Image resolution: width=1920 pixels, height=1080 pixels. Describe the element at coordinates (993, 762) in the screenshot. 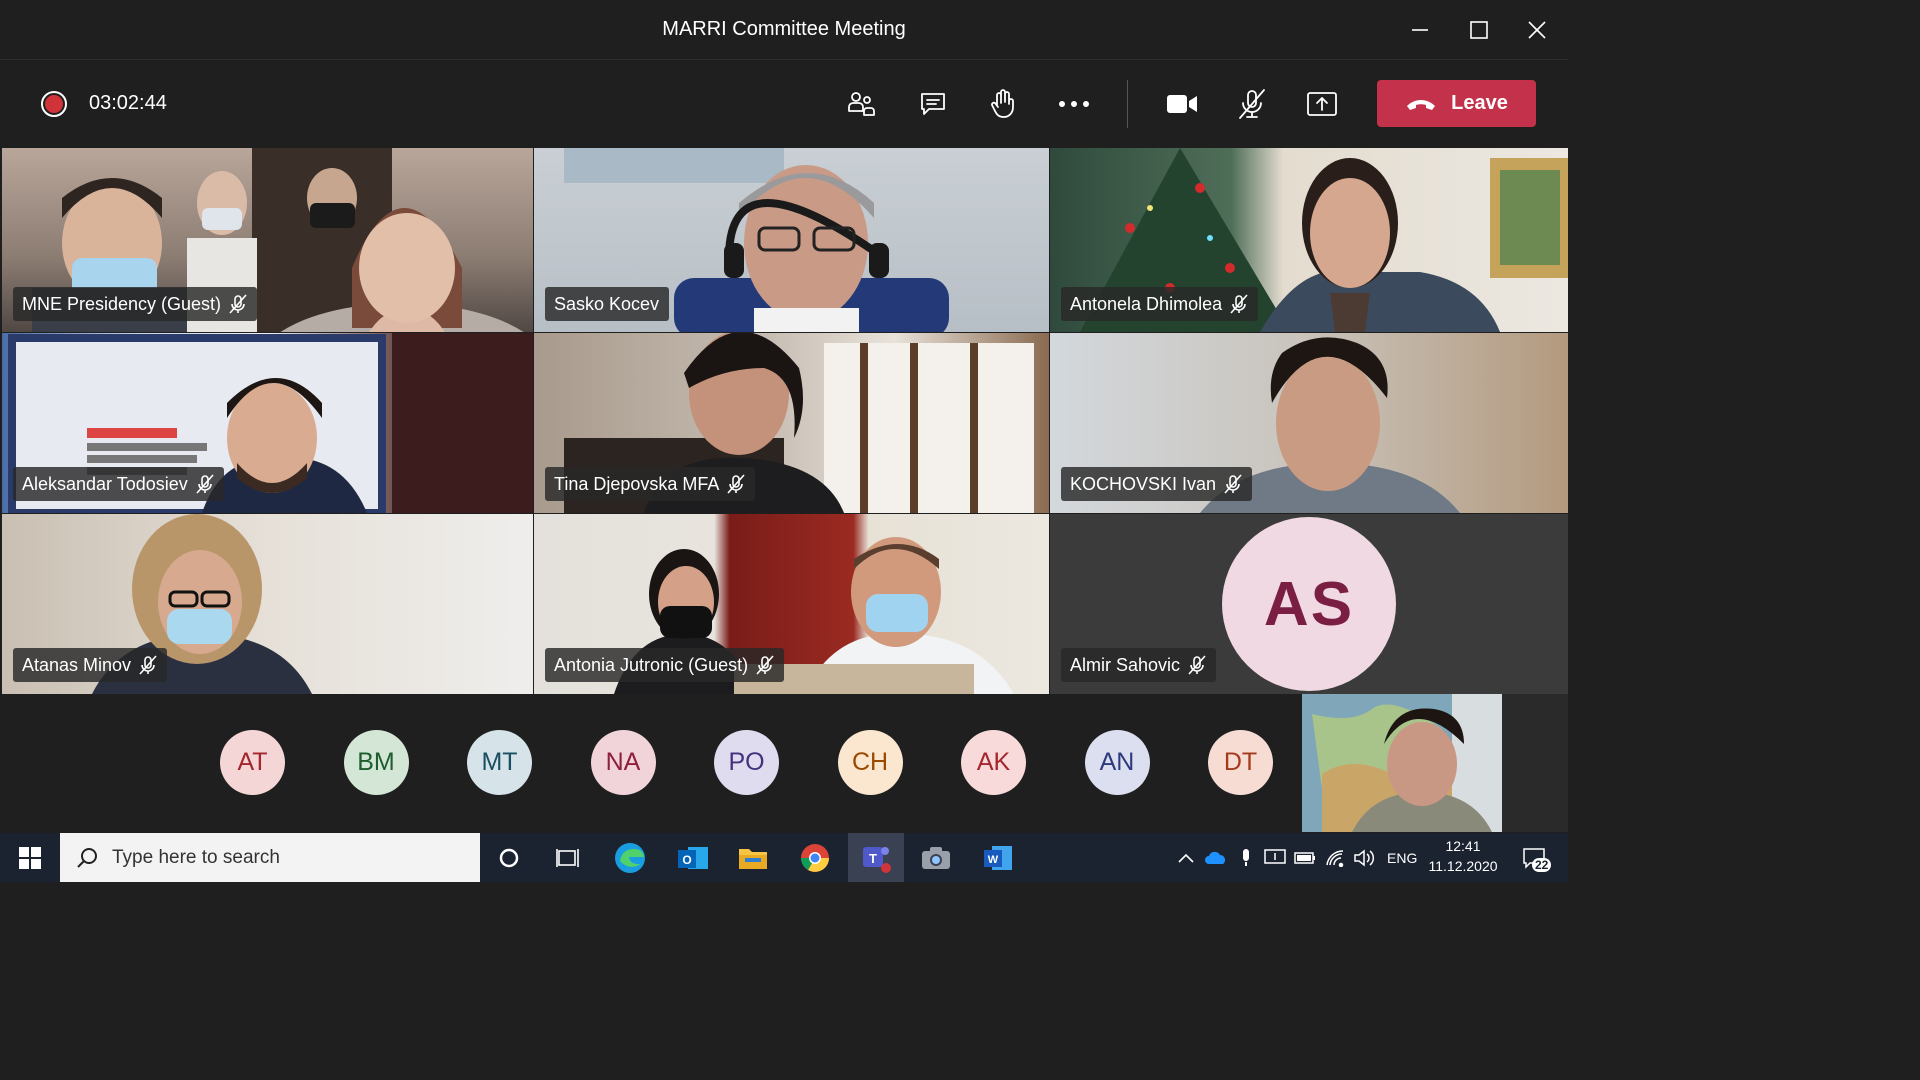

I see `roster-avatar: AK` at that location.